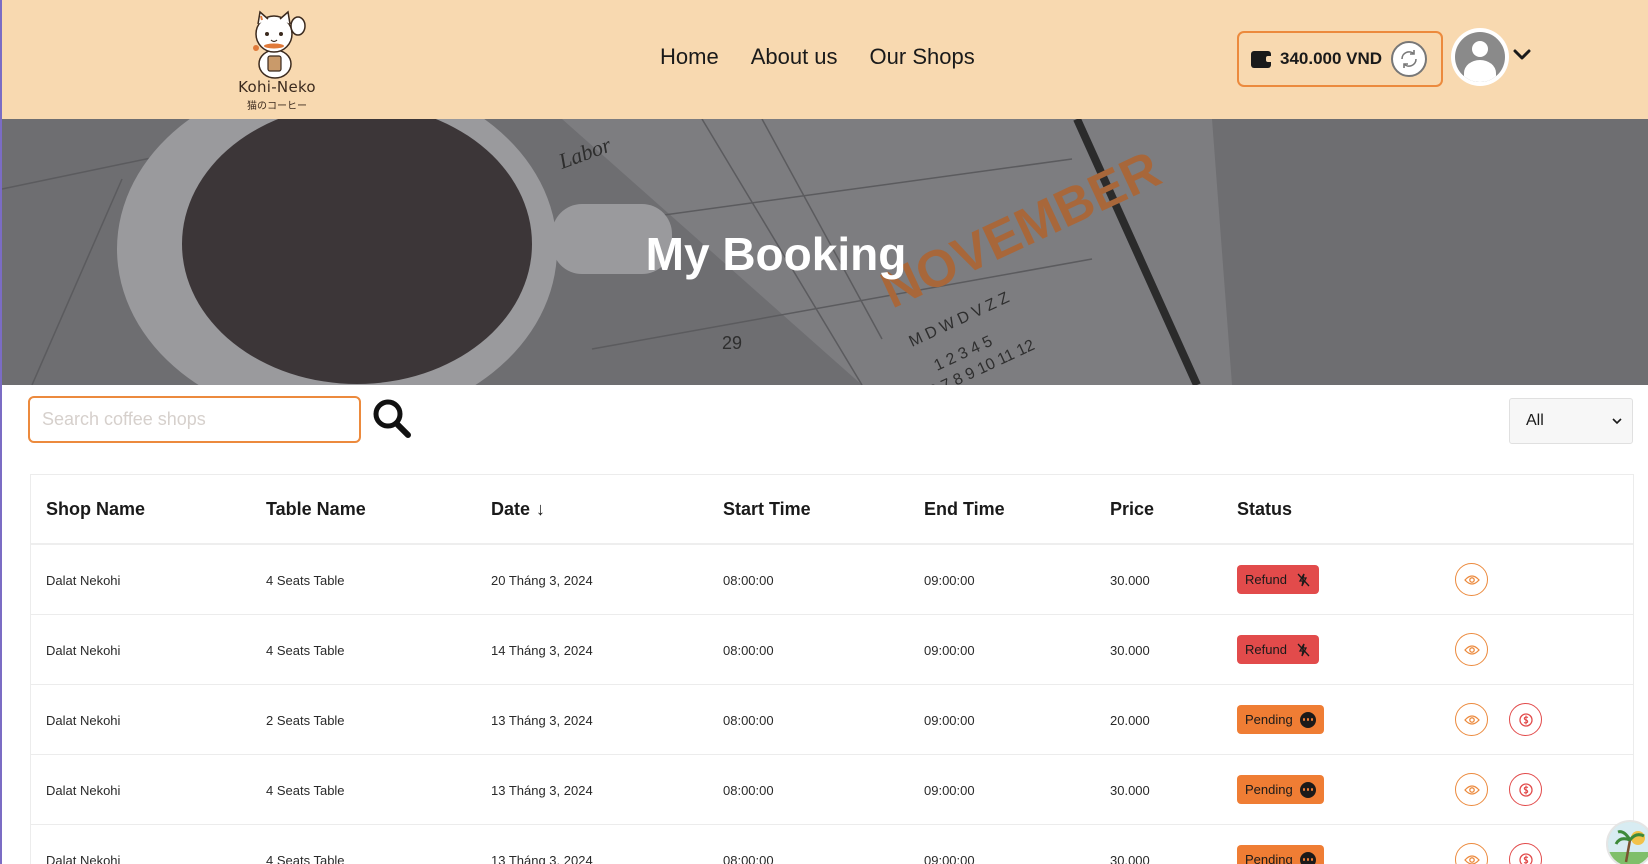  Describe the element at coordinates (1331, 58) in the screenshot. I see `wallet-balance: 340.000 VND` at that location.